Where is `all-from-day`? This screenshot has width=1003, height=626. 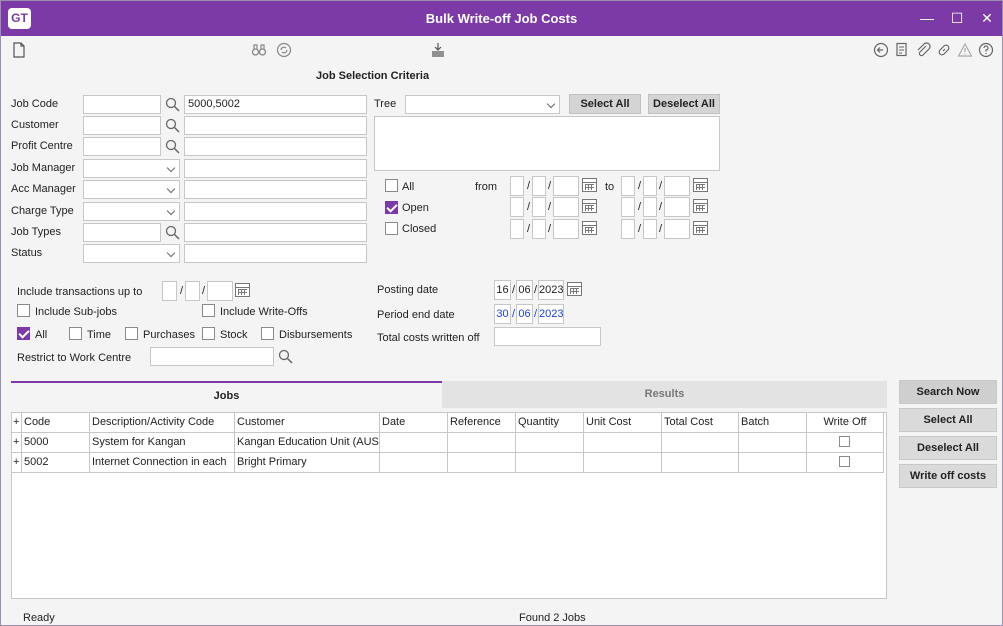
all-from-day is located at coordinates (517, 186).